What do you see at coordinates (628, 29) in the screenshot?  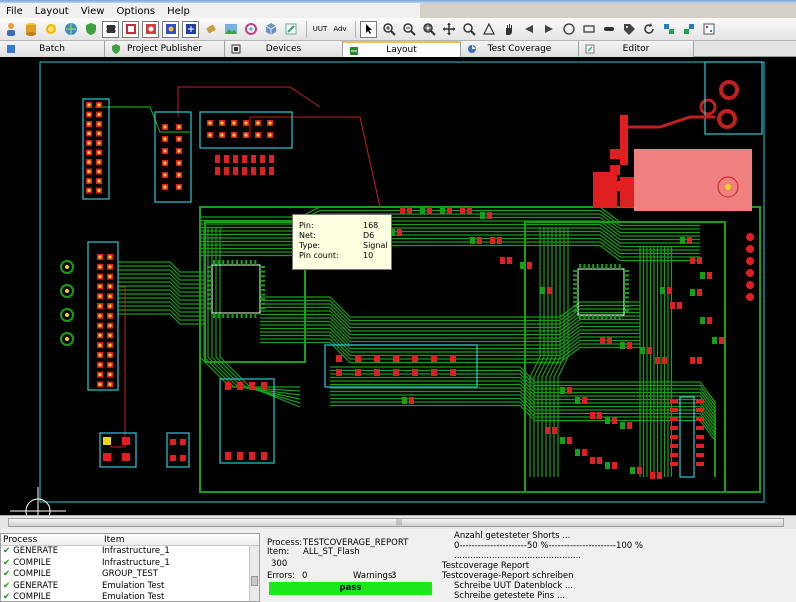 I see `tag-icon` at bounding box center [628, 29].